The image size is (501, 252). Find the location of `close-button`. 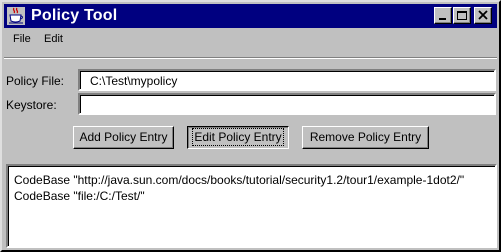

close-button is located at coordinates (483, 15).